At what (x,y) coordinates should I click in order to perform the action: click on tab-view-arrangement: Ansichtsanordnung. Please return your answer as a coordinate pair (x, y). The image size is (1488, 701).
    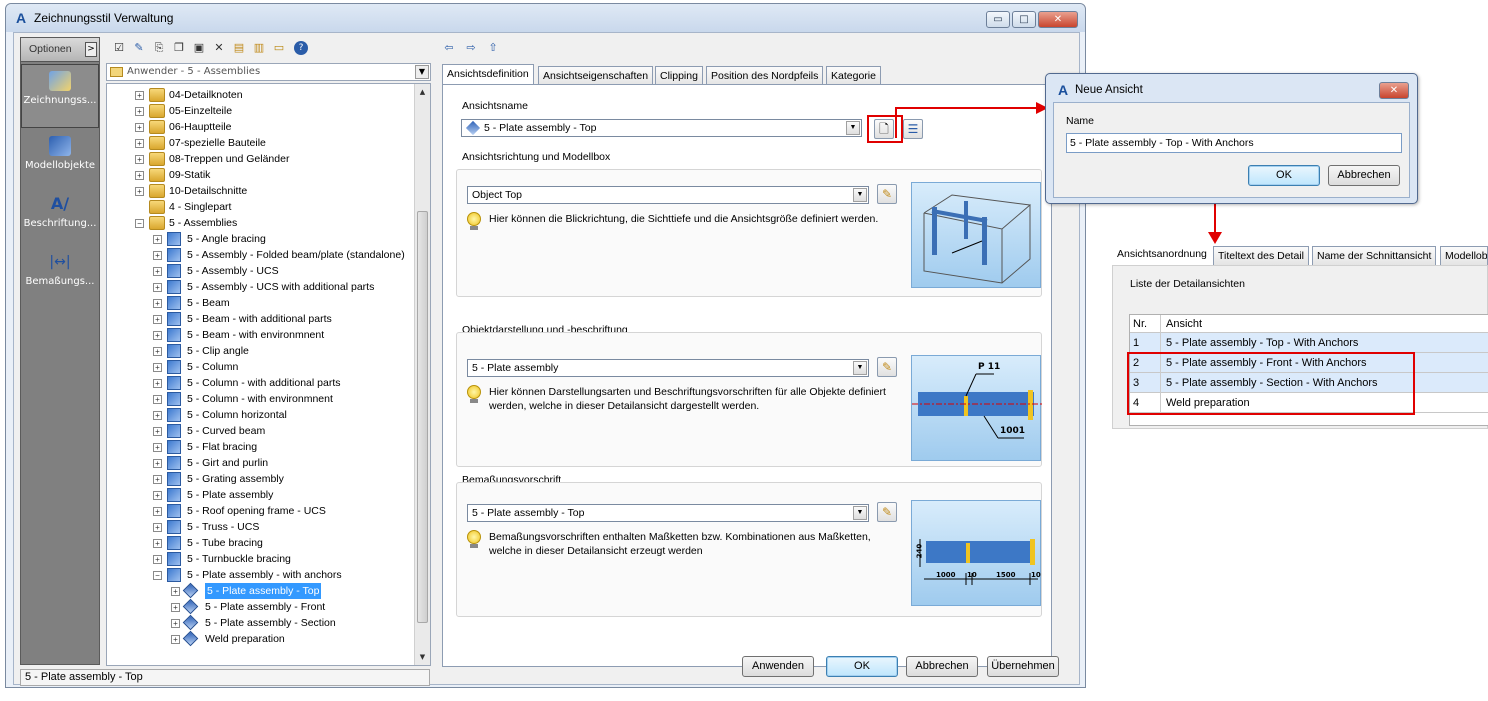
    Looking at the image, I should click on (1162, 253).